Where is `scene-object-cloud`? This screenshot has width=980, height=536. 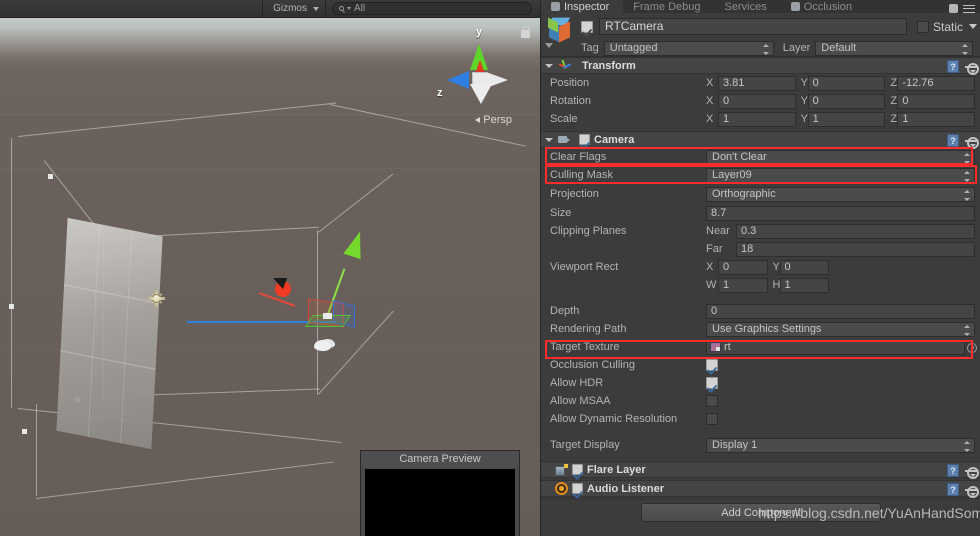 scene-object-cloud is located at coordinates (322, 345).